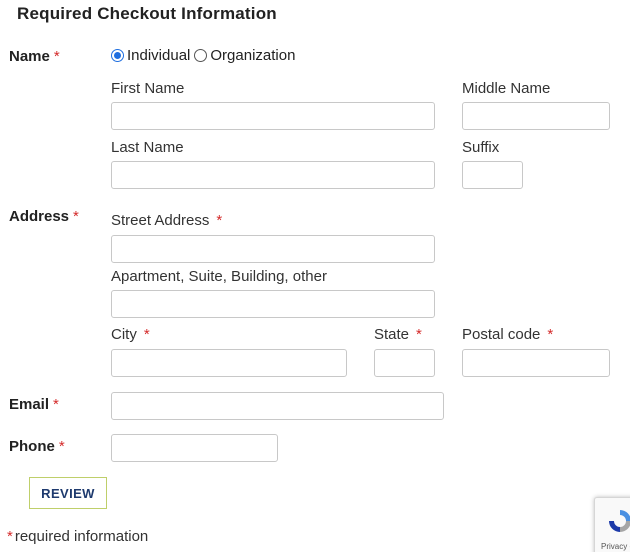  Describe the element at coordinates (501, 334) in the screenshot. I see `postal-code-label-text: Postal code` at that location.